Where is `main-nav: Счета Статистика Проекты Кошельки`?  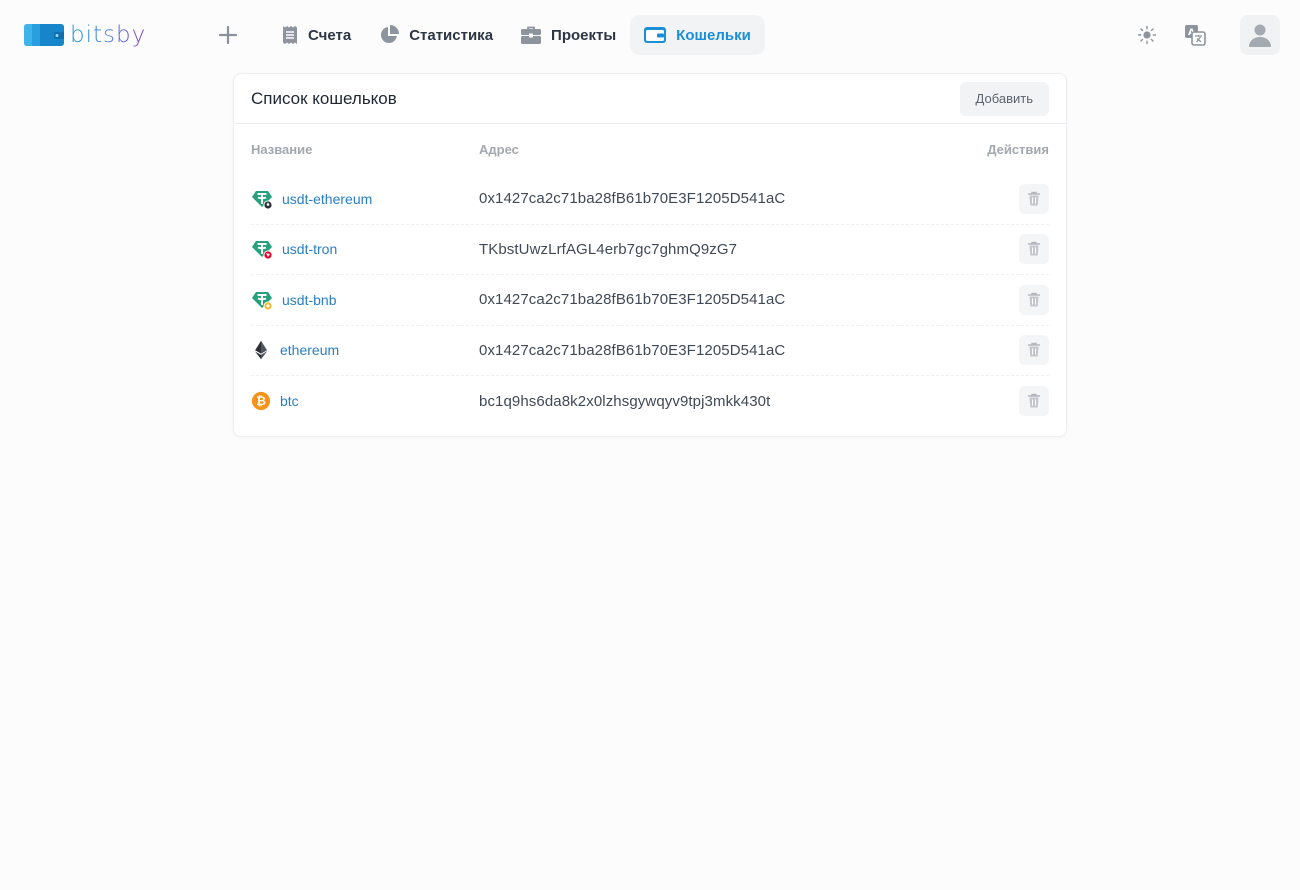 main-nav: Счета Статистика Проекты Кошельки is located at coordinates (486, 35).